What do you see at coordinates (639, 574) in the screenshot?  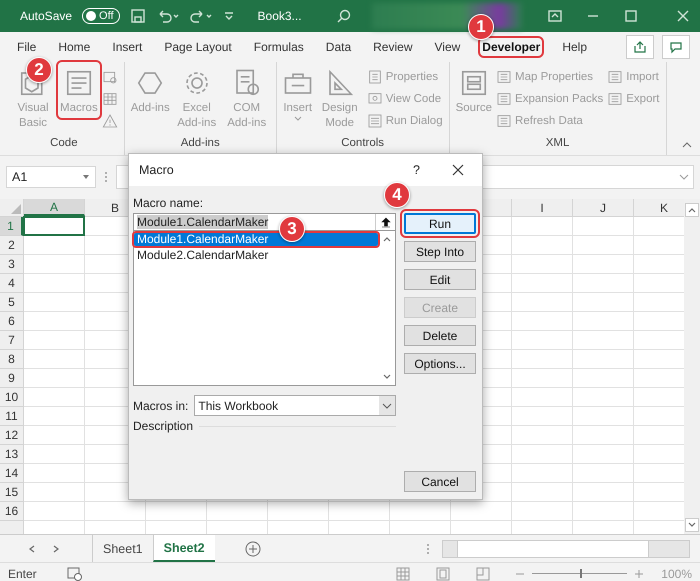 I see `zoom-in-icon` at bounding box center [639, 574].